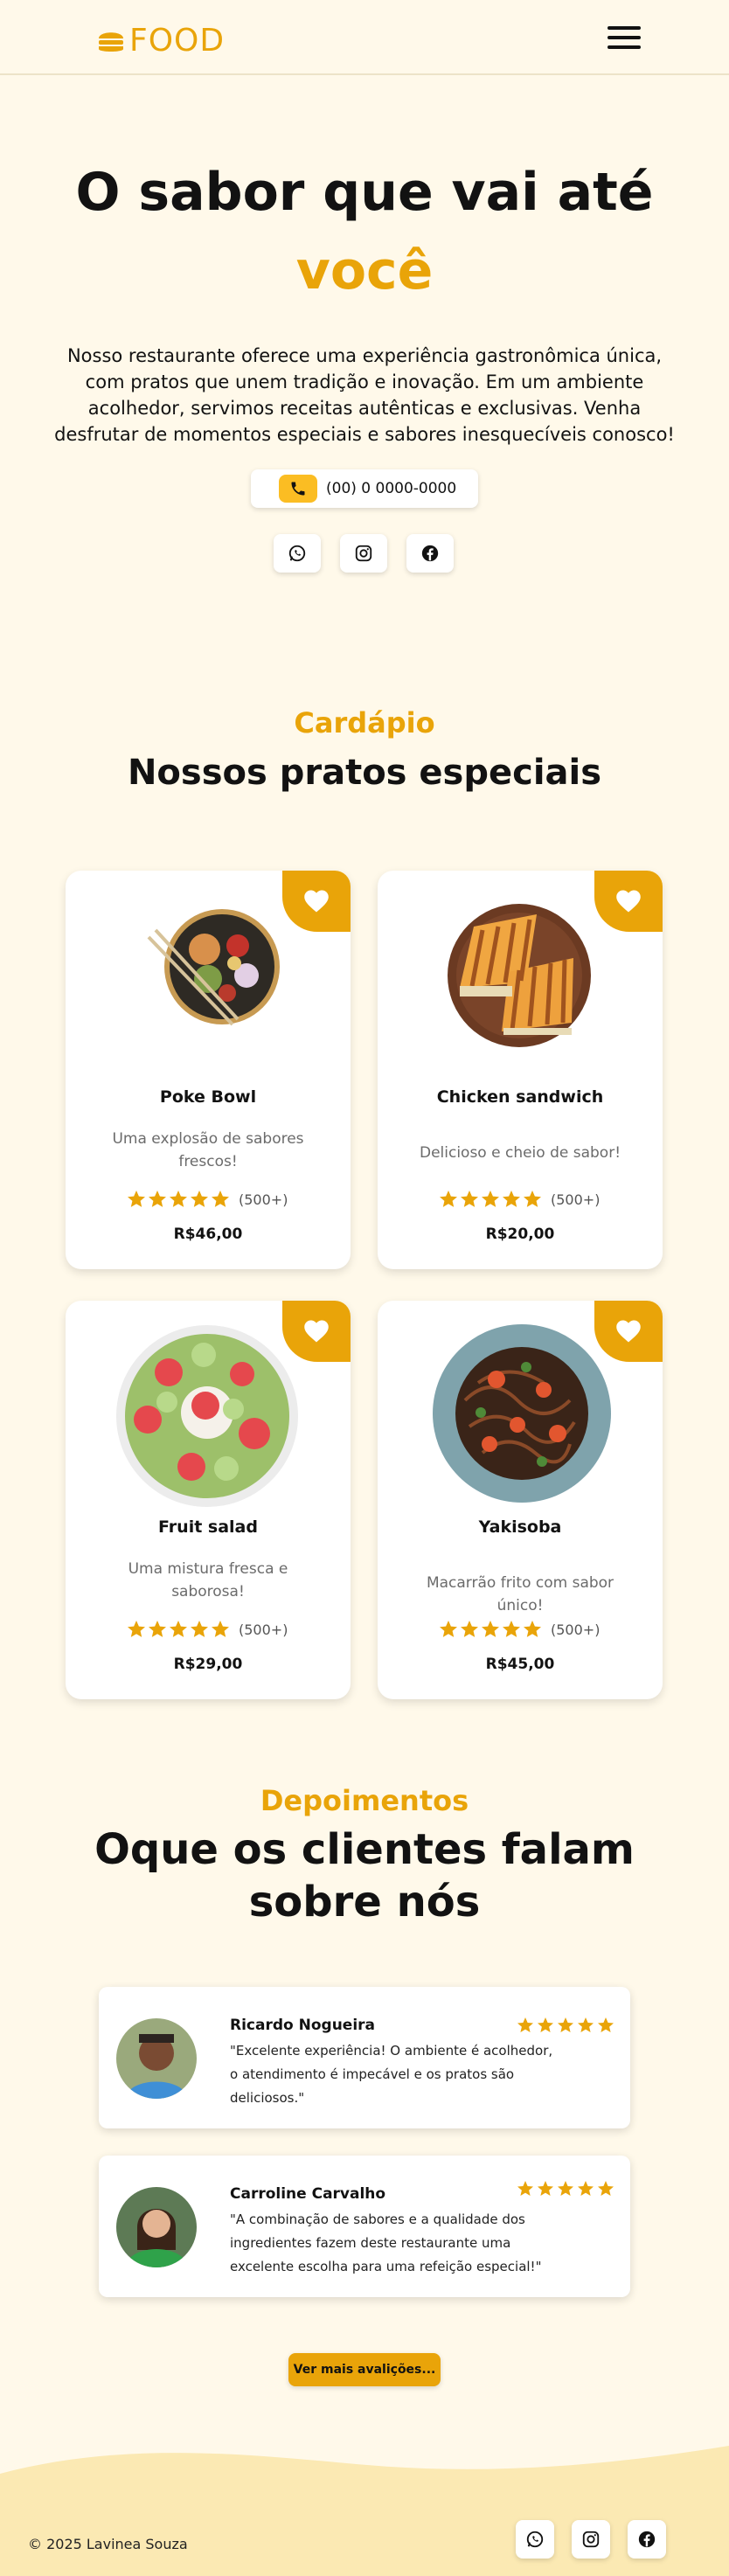 Image resolution: width=729 pixels, height=2576 pixels. What do you see at coordinates (520, 1594) in the screenshot?
I see `dish-description: Macarrão frito com sabor único!` at bounding box center [520, 1594].